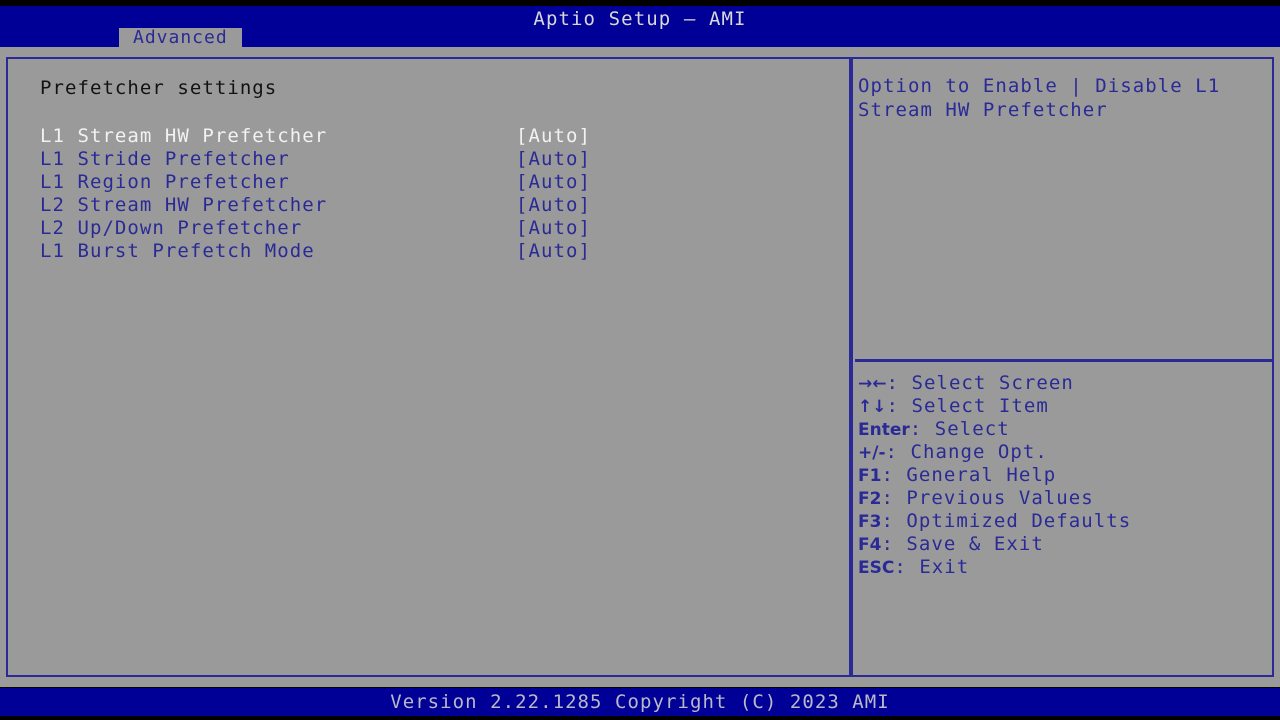  I want to click on setting-label: L2 Stream HW Prefetcher, so click(184, 205).